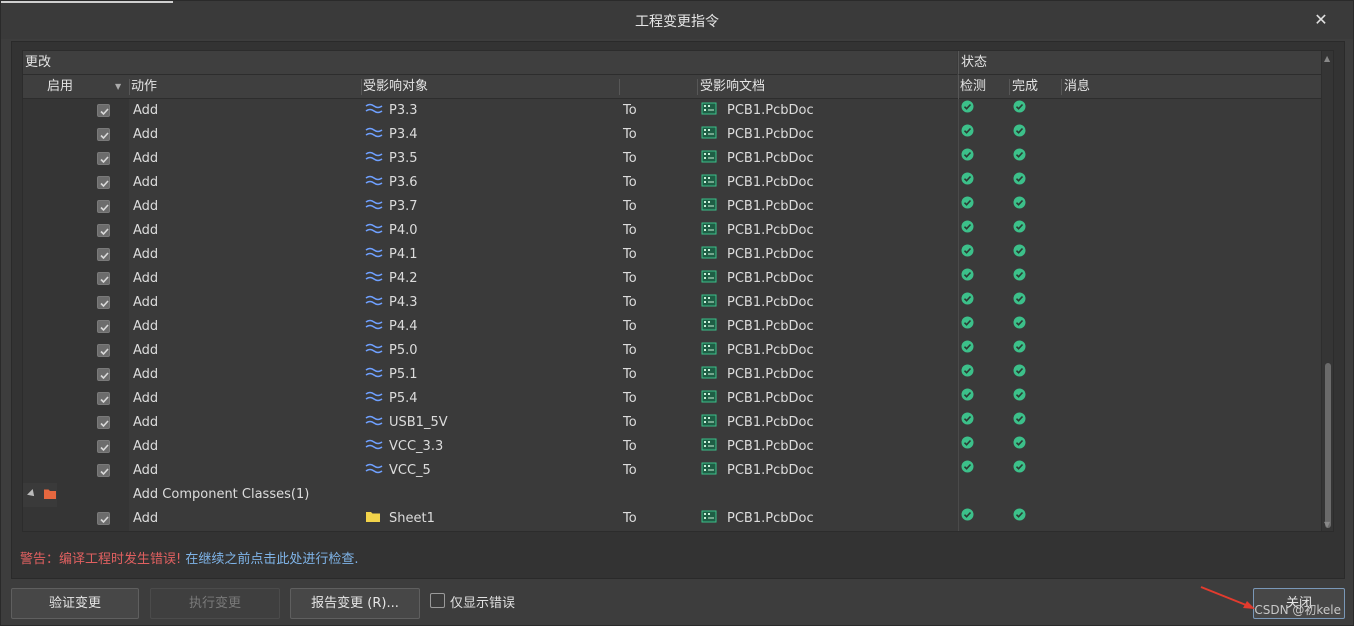 The height and width of the screenshot is (626, 1354). Describe the element at coordinates (1036, 87) in the screenshot. I see `col-done: 完成` at that location.